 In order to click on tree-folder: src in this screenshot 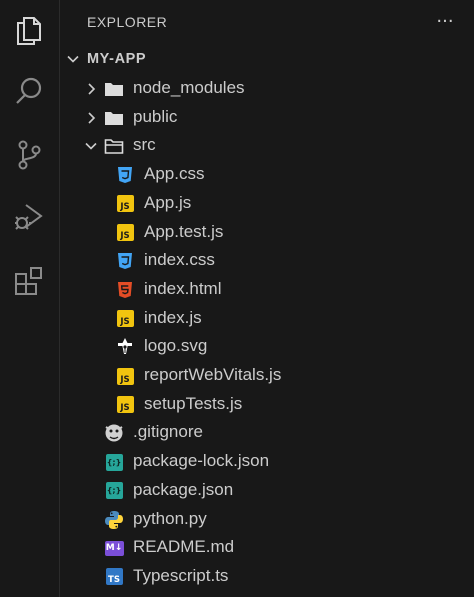, I will do `click(267, 146)`.